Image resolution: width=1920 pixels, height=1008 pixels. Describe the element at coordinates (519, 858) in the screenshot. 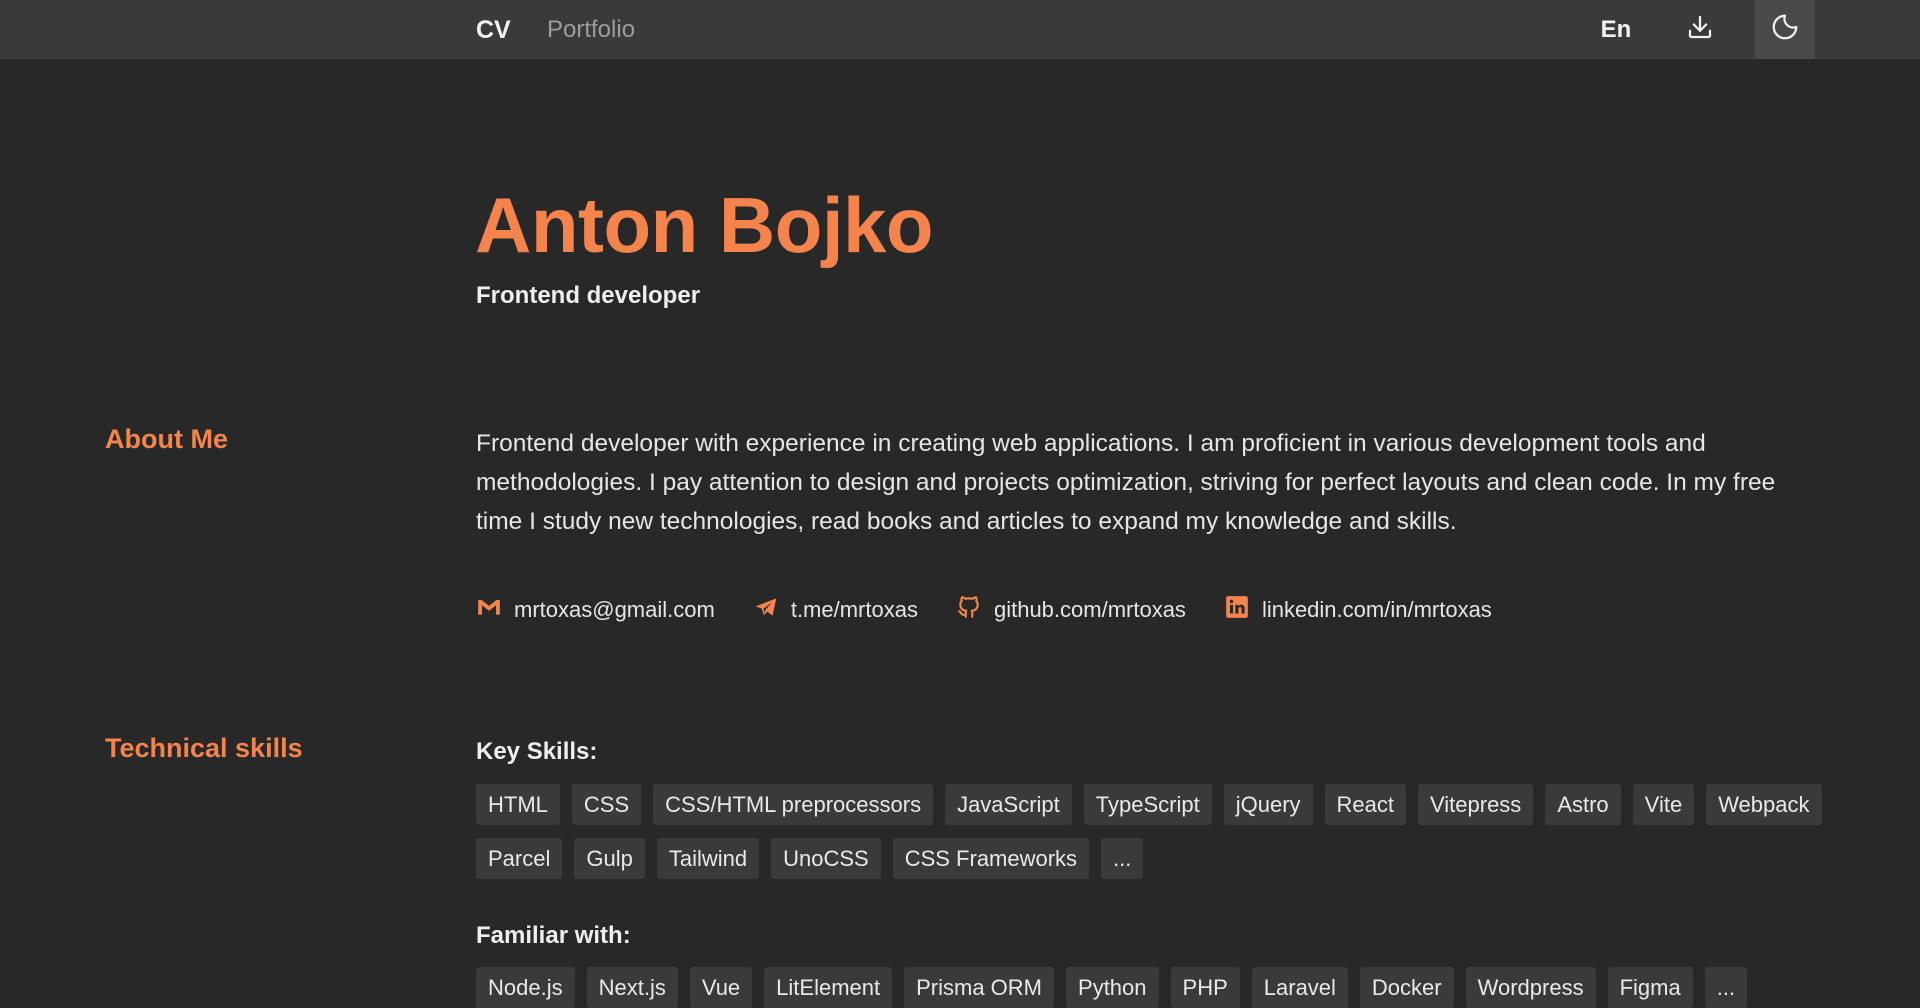

I see `skill-tag: Parcel` at that location.